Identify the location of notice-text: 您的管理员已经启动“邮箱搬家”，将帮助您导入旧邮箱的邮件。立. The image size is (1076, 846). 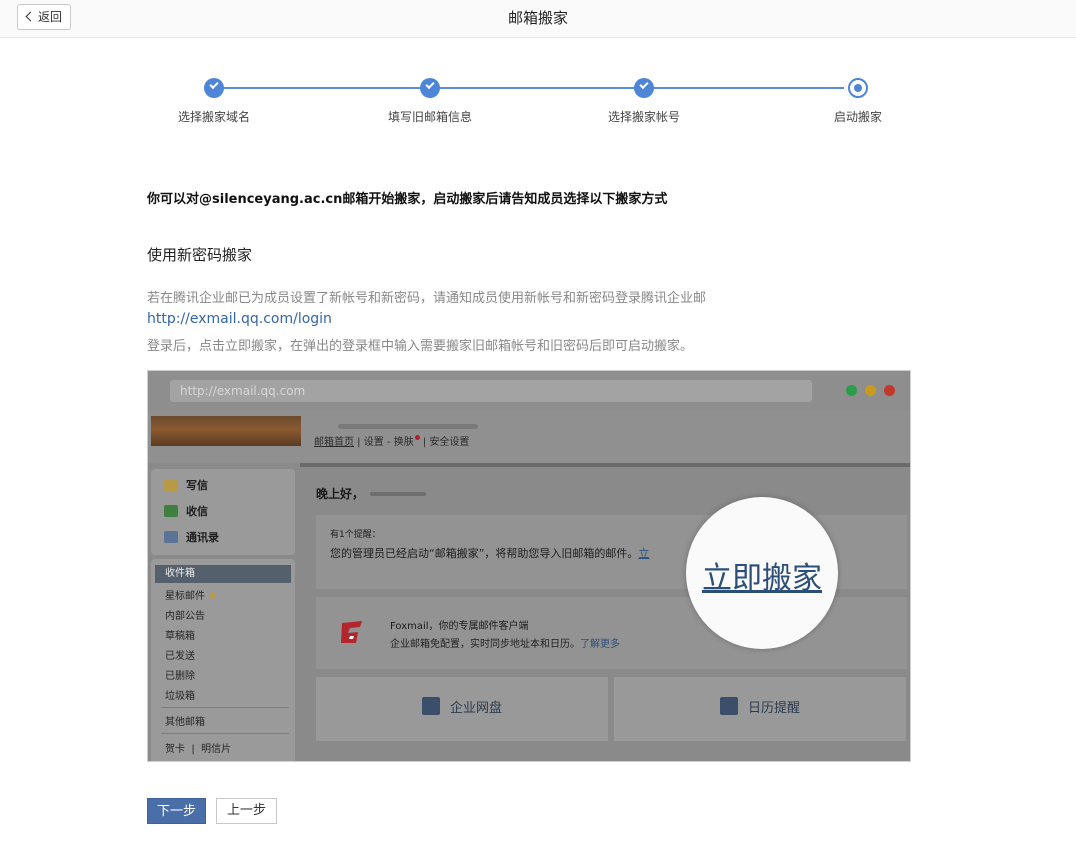
(489, 553).